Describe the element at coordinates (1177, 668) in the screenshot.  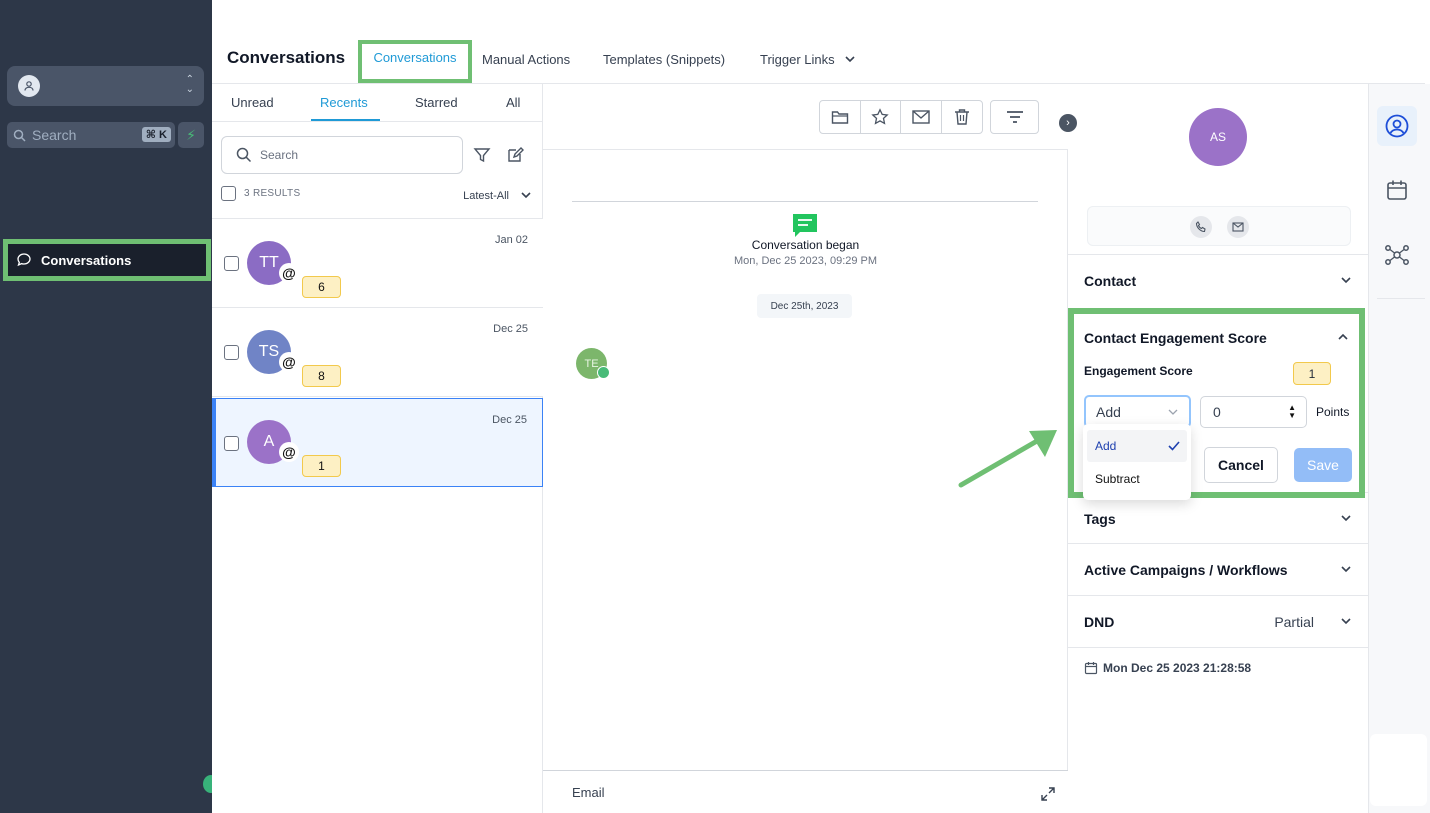
I see `created-date-value: Mon Dec 25 2023 21:28:58` at that location.